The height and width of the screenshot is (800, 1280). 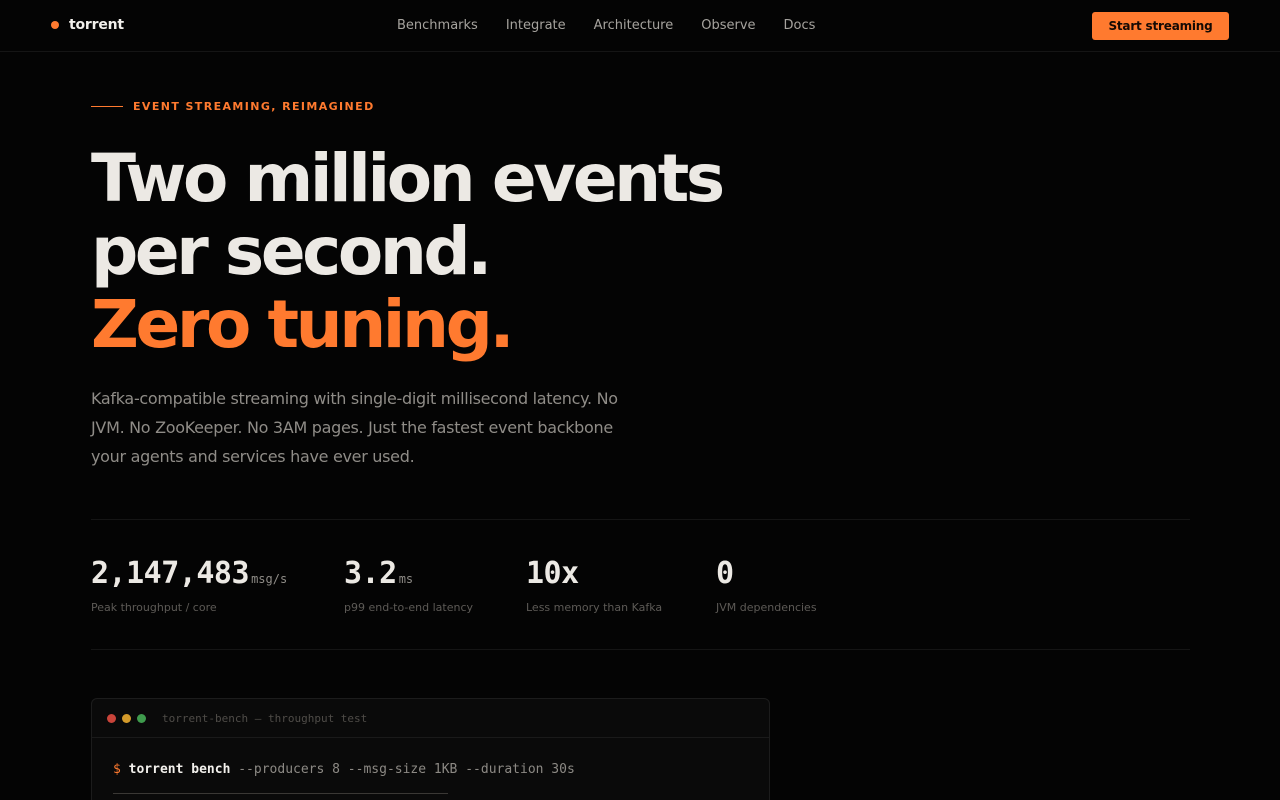 I want to click on stat-value: 0, so click(x=725, y=573).